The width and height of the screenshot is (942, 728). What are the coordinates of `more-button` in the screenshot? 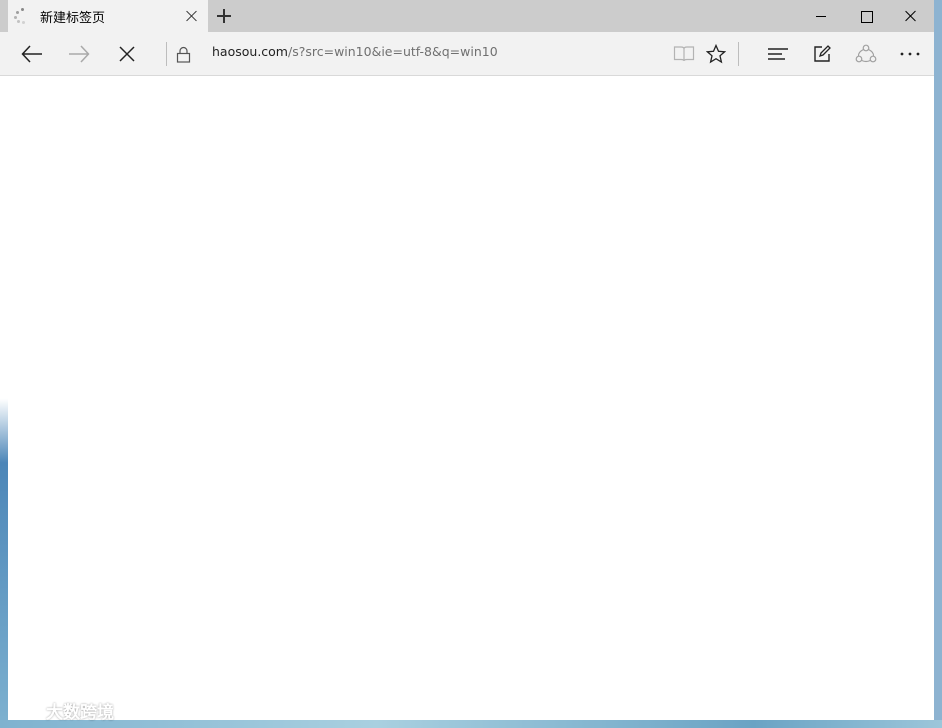 It's located at (910, 54).